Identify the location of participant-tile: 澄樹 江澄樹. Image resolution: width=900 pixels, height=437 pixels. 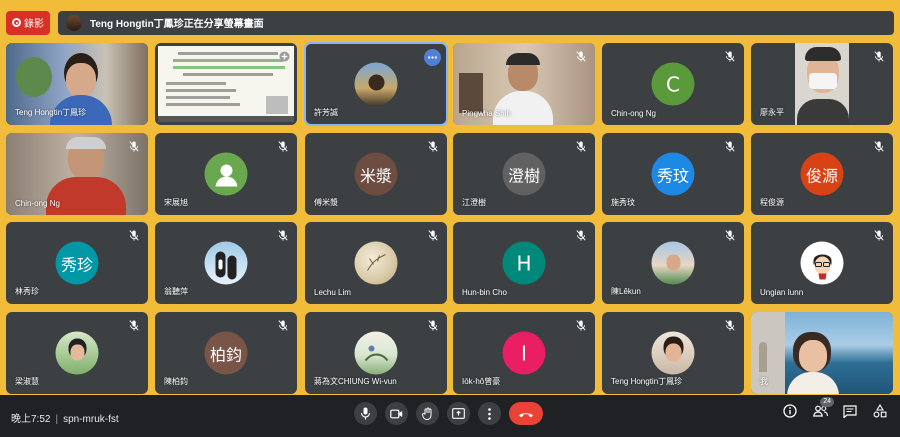
(524, 174).